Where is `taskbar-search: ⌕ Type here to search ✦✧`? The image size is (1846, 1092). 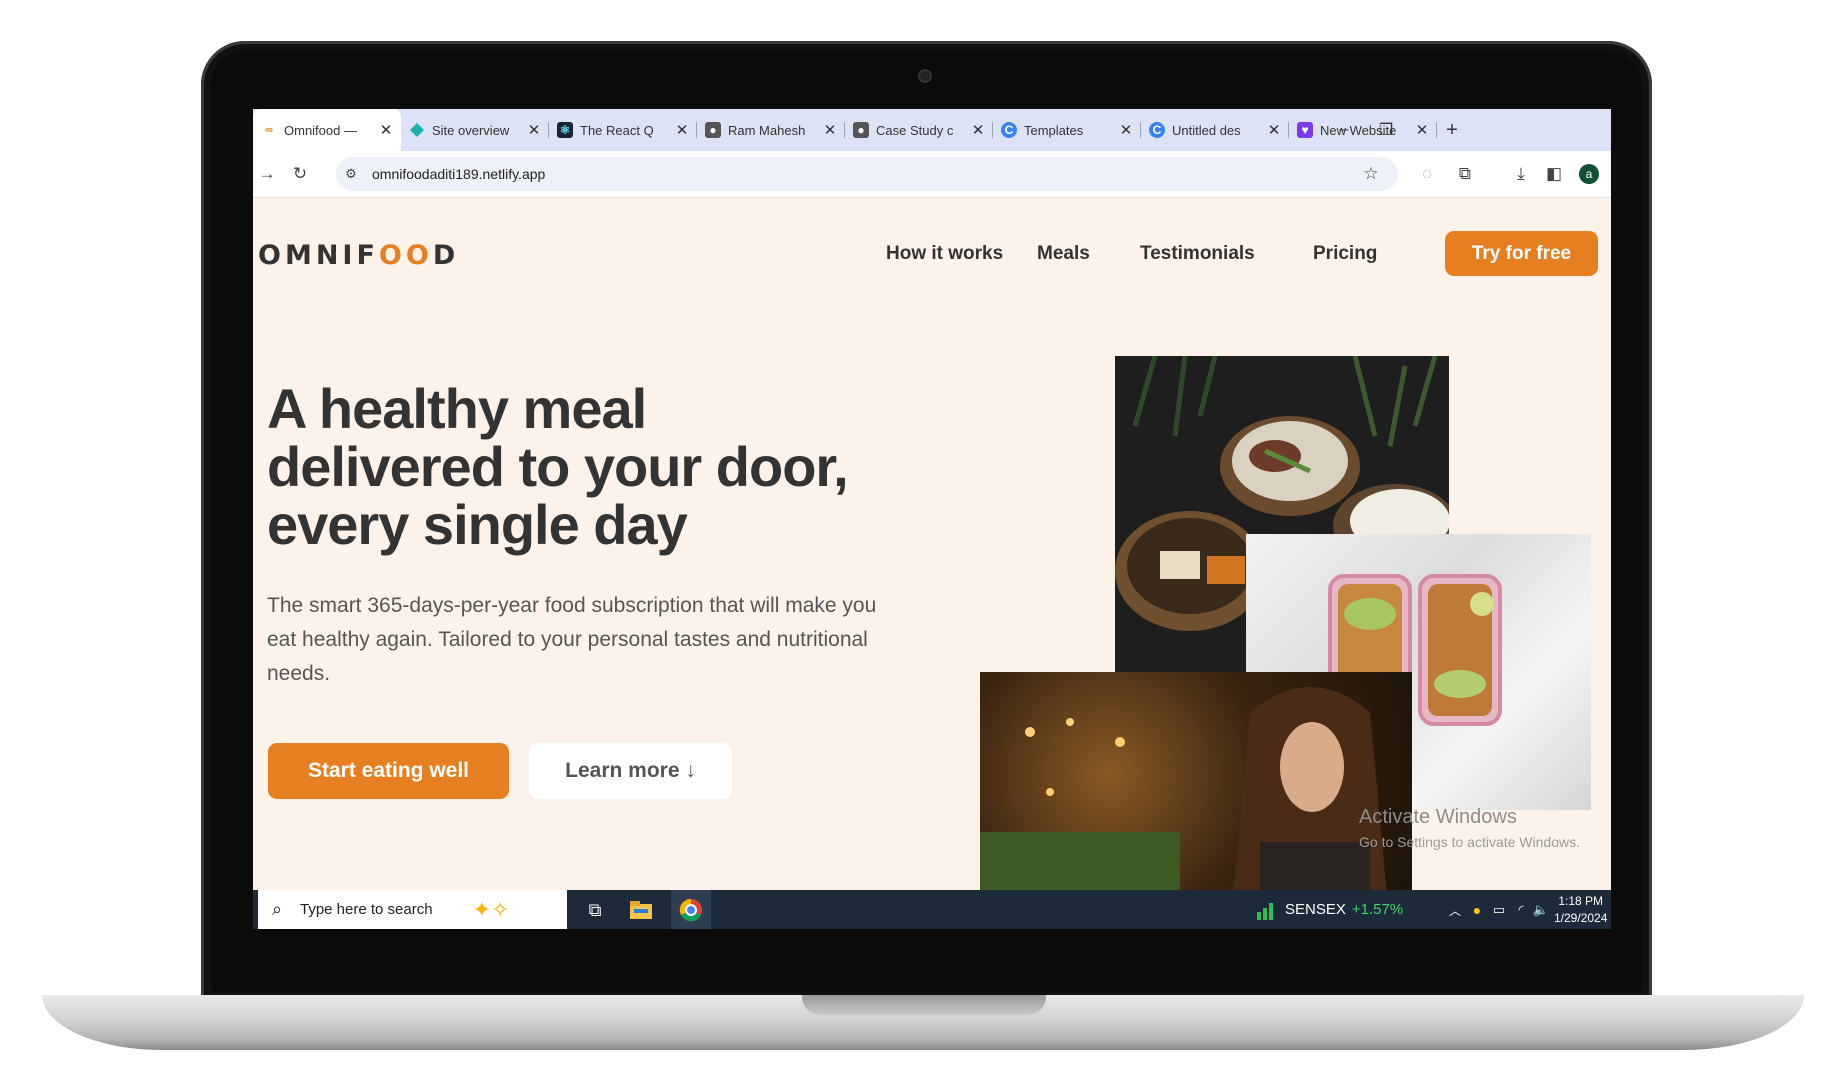
taskbar-search: ⌕ Type here to search ✦✧ is located at coordinates (412, 909).